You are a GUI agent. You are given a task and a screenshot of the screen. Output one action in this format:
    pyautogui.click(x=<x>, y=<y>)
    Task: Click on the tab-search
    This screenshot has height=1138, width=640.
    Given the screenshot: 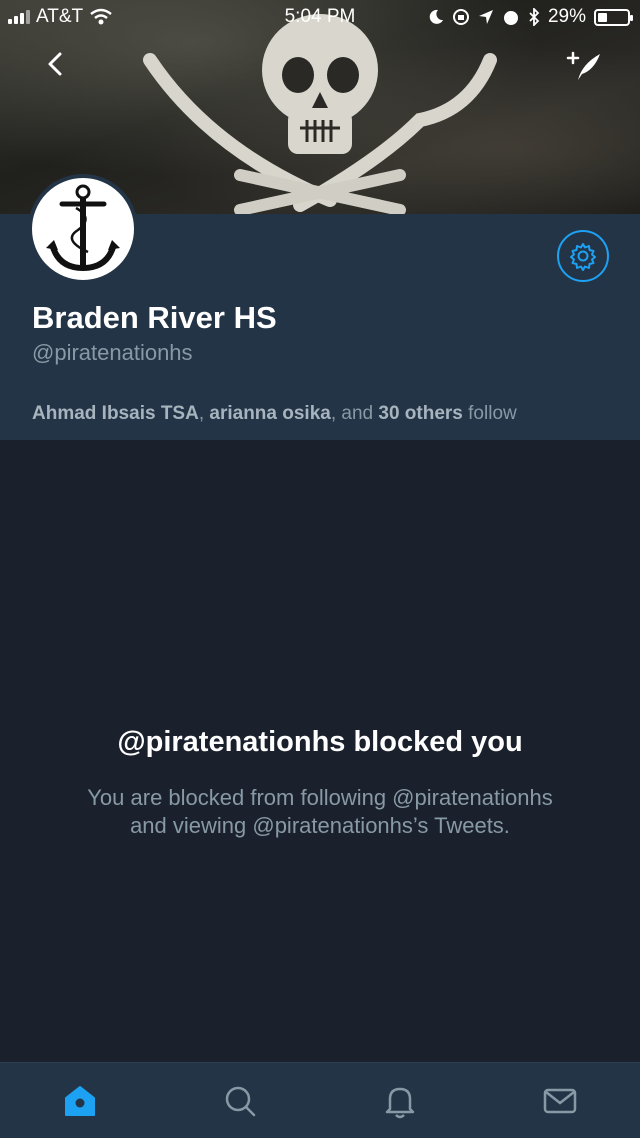 What is the action you would take?
    pyautogui.click(x=240, y=1101)
    